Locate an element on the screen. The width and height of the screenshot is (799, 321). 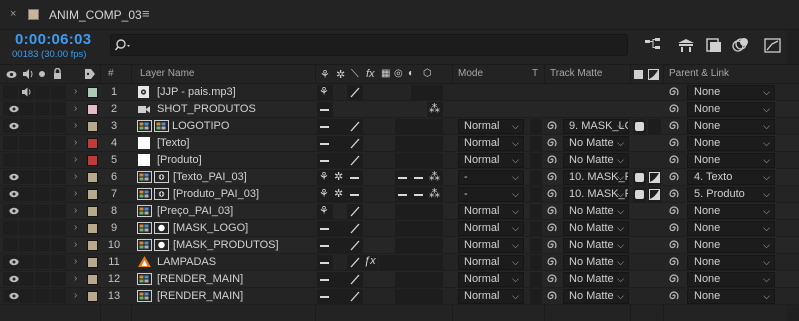
frame-blend-switch-header-icon: ▦ is located at coordinates (385, 73).